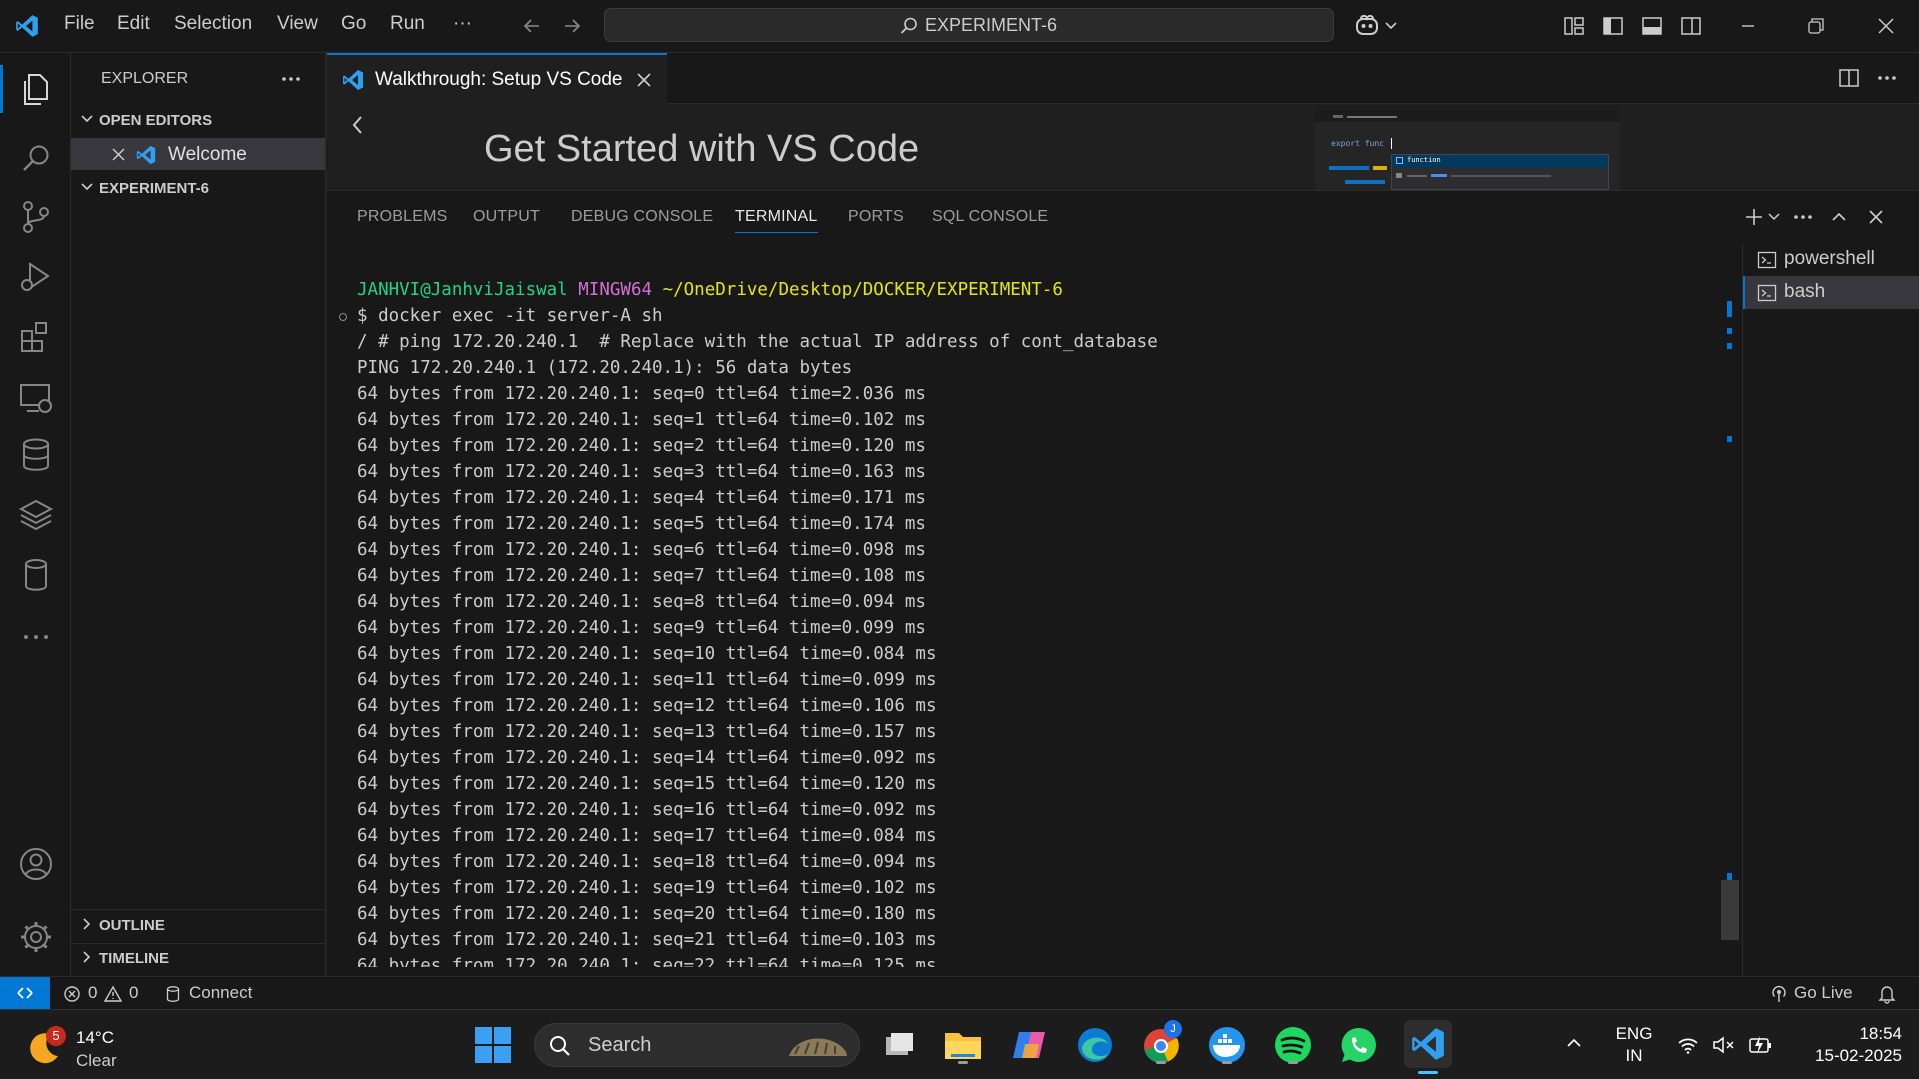 The image size is (1919, 1079). I want to click on accounts-icon, so click(36, 864).